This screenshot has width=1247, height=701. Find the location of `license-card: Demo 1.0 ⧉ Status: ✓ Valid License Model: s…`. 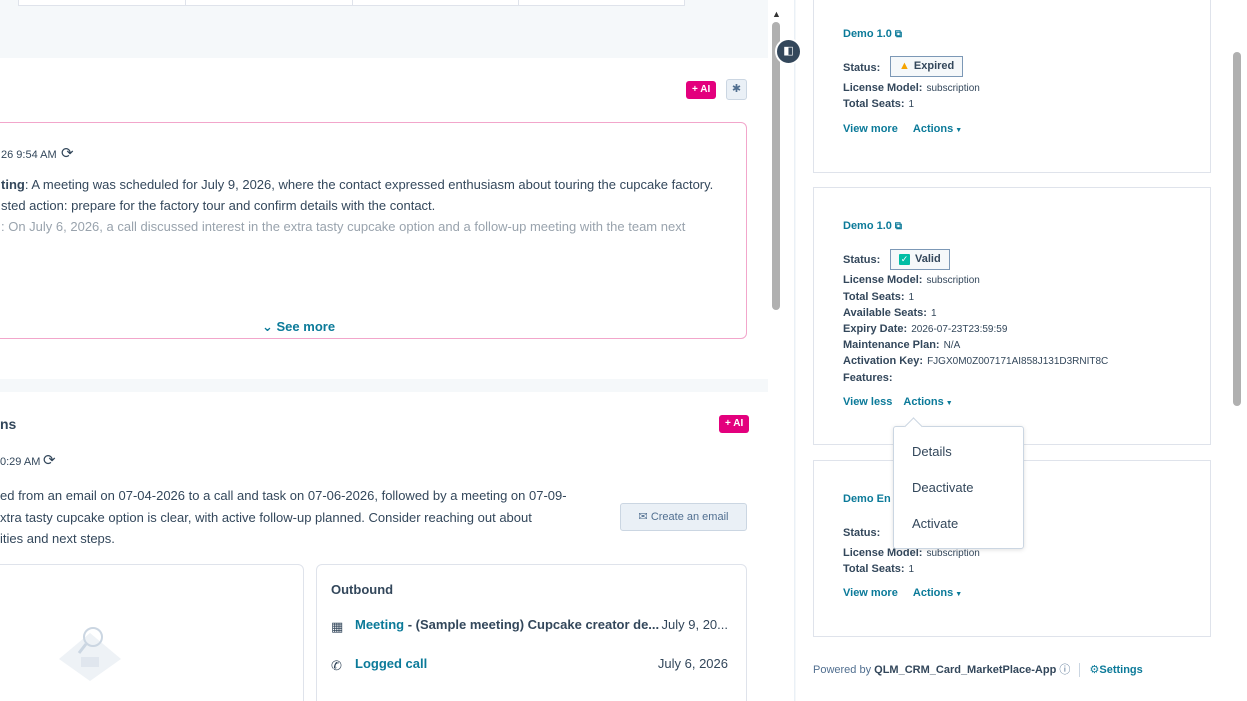

license-card: Demo 1.0 ⧉ Status: ✓ Valid License Model: s… is located at coordinates (1012, 316).